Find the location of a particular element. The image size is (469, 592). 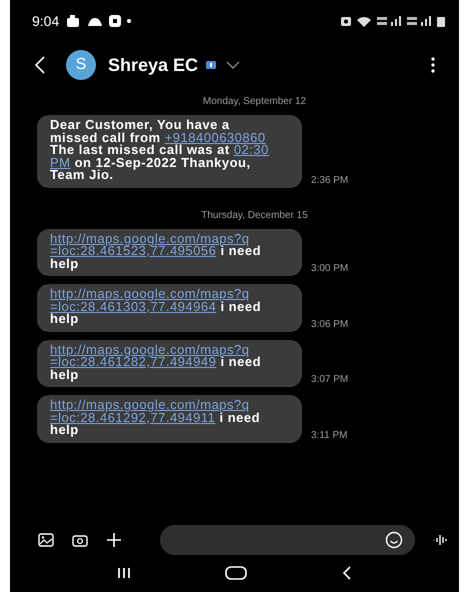

sim-icon is located at coordinates (211, 65).